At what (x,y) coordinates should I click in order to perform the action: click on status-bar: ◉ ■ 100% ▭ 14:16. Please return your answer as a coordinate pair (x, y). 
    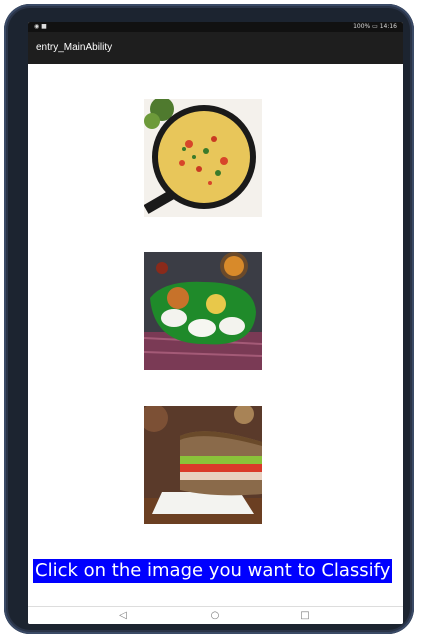
    Looking at the image, I should click on (215, 27).